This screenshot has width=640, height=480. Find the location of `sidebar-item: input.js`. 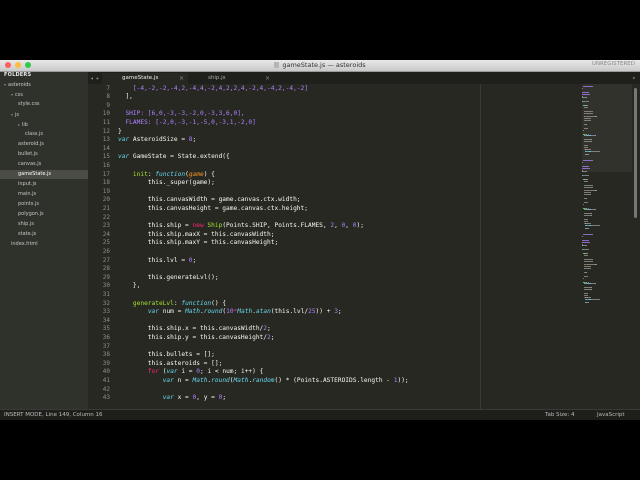

sidebar-item: input.js is located at coordinates (44, 184).